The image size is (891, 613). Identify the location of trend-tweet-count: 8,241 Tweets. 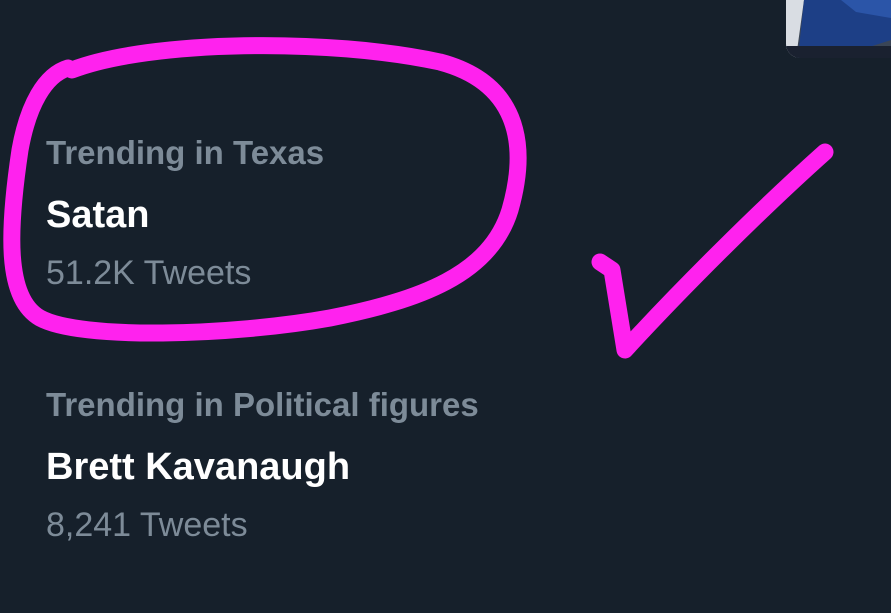
(147, 525).